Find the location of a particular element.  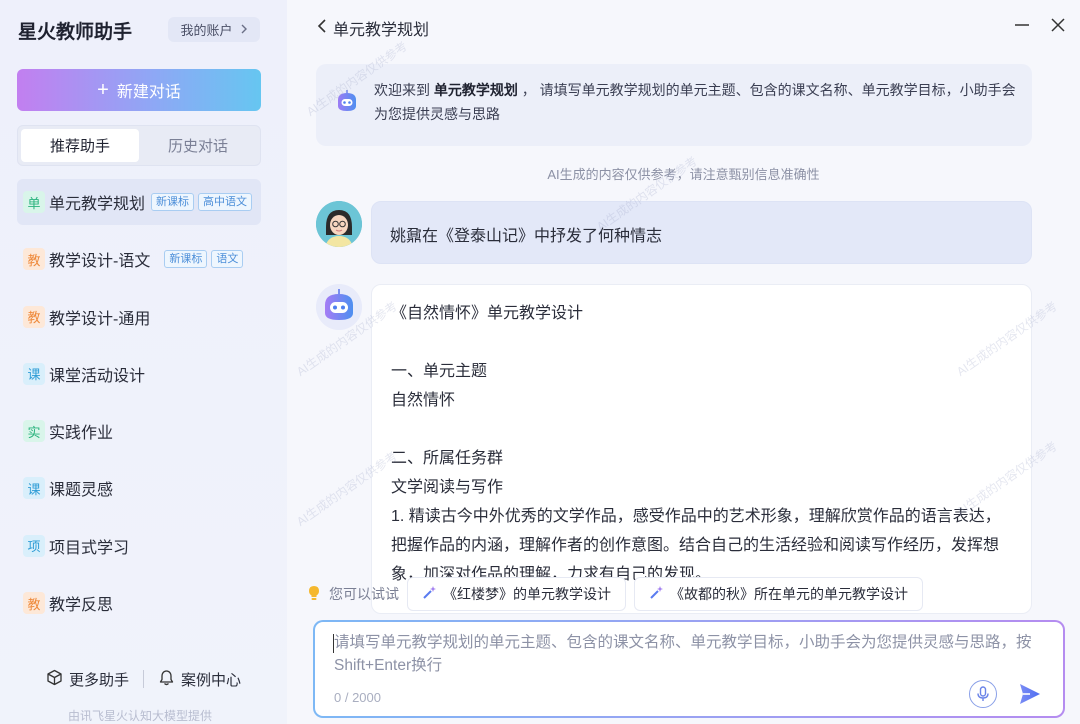

sidebar-item-label: 教学反思 is located at coordinates (81, 606).